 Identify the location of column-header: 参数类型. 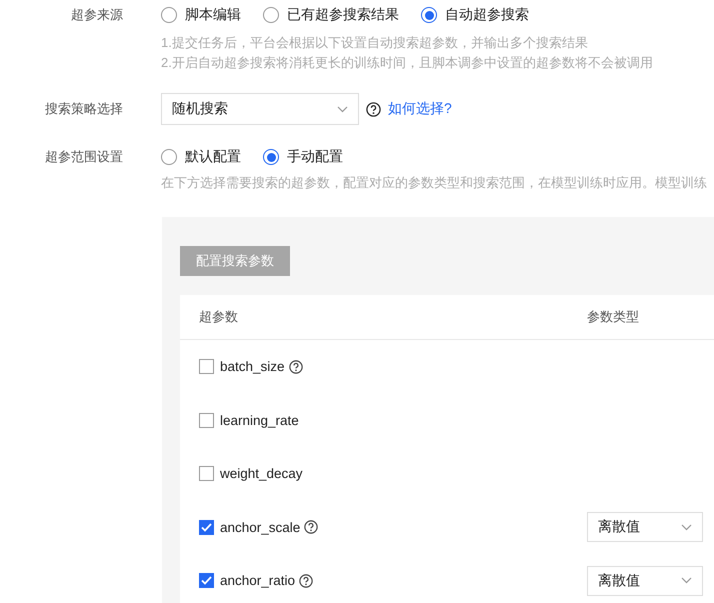
(613, 317).